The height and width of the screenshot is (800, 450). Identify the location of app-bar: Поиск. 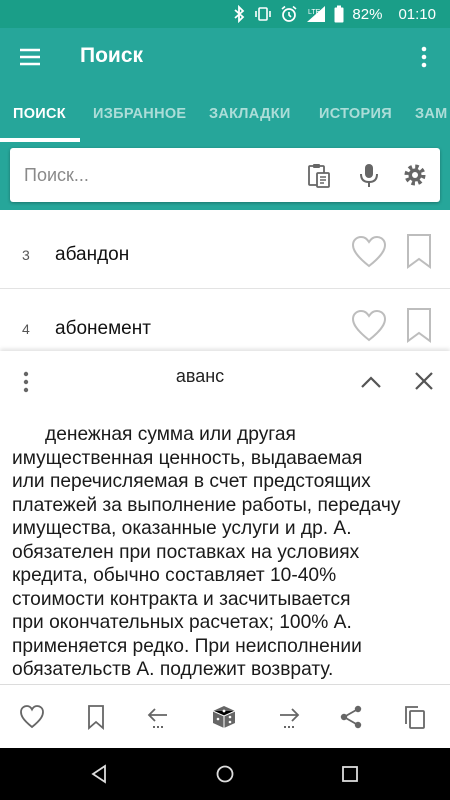
(225, 57).